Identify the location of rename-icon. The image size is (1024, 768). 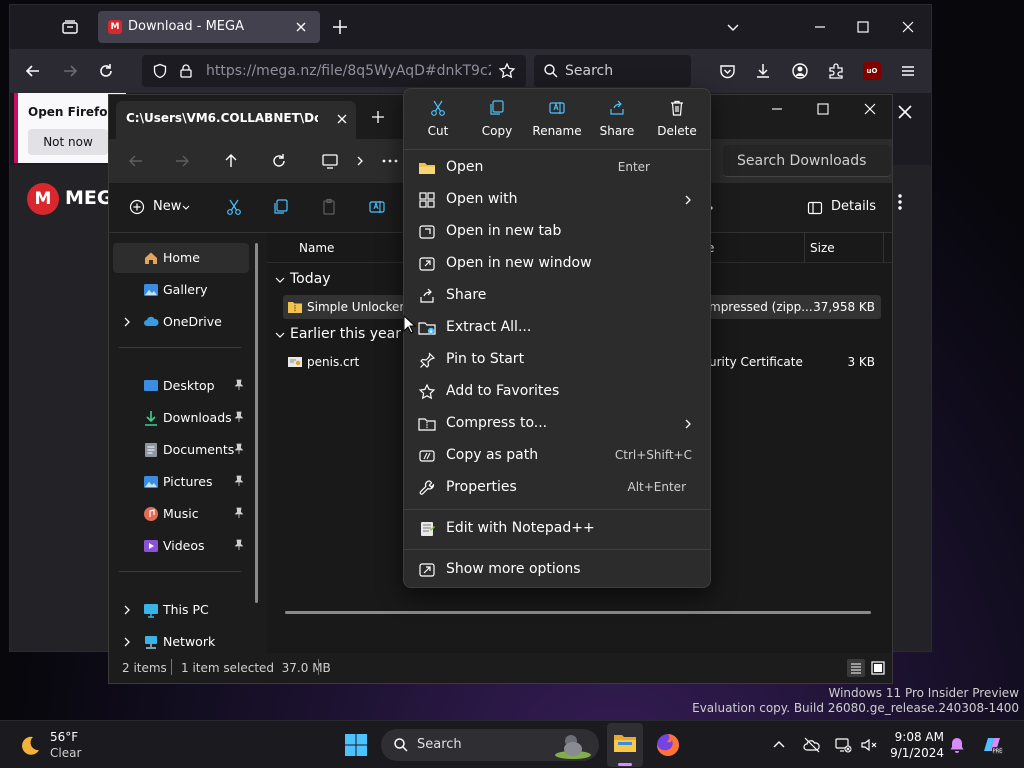
(377, 207).